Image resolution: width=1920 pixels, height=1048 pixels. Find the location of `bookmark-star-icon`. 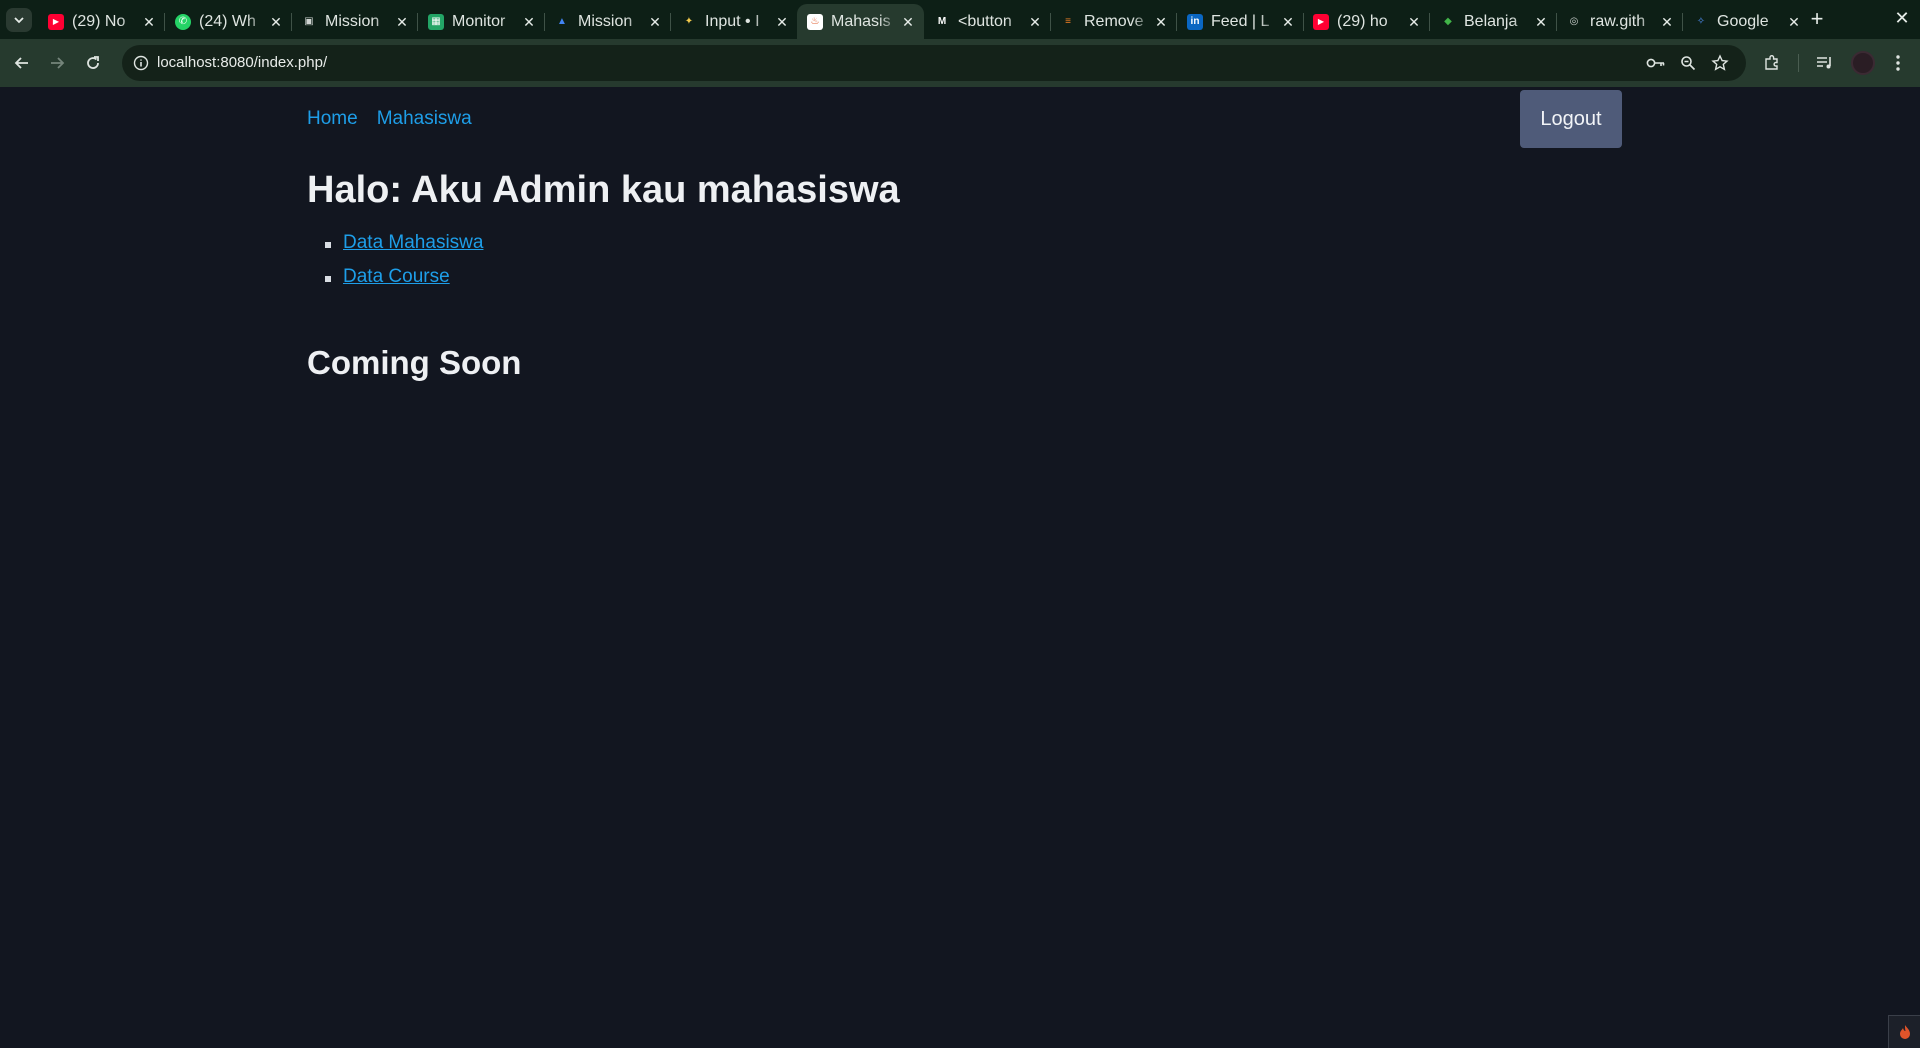

bookmark-star-icon is located at coordinates (1720, 63).